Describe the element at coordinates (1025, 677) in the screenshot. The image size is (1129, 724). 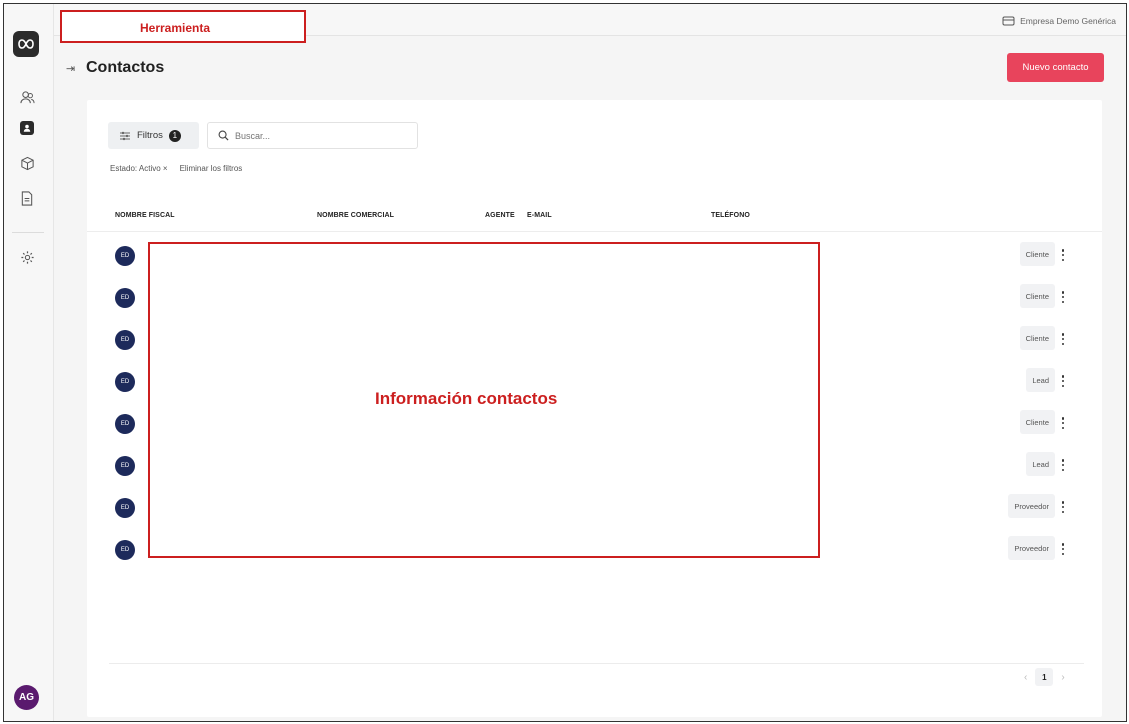
I see `prev-page-icon: ‹` at that location.